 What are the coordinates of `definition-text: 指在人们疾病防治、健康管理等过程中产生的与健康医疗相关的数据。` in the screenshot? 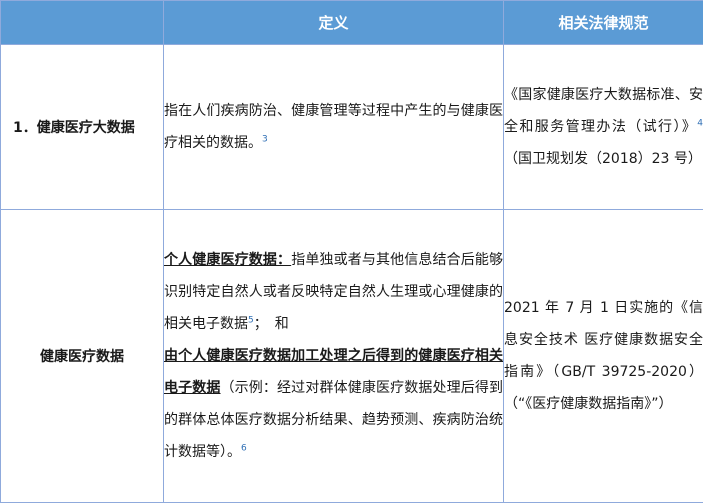 It's located at (333, 127).